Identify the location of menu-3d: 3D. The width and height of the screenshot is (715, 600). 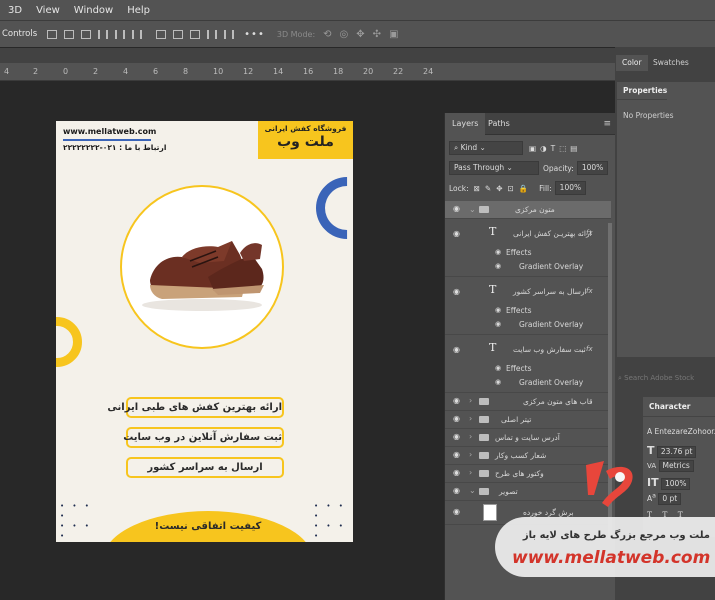
(15, 10).